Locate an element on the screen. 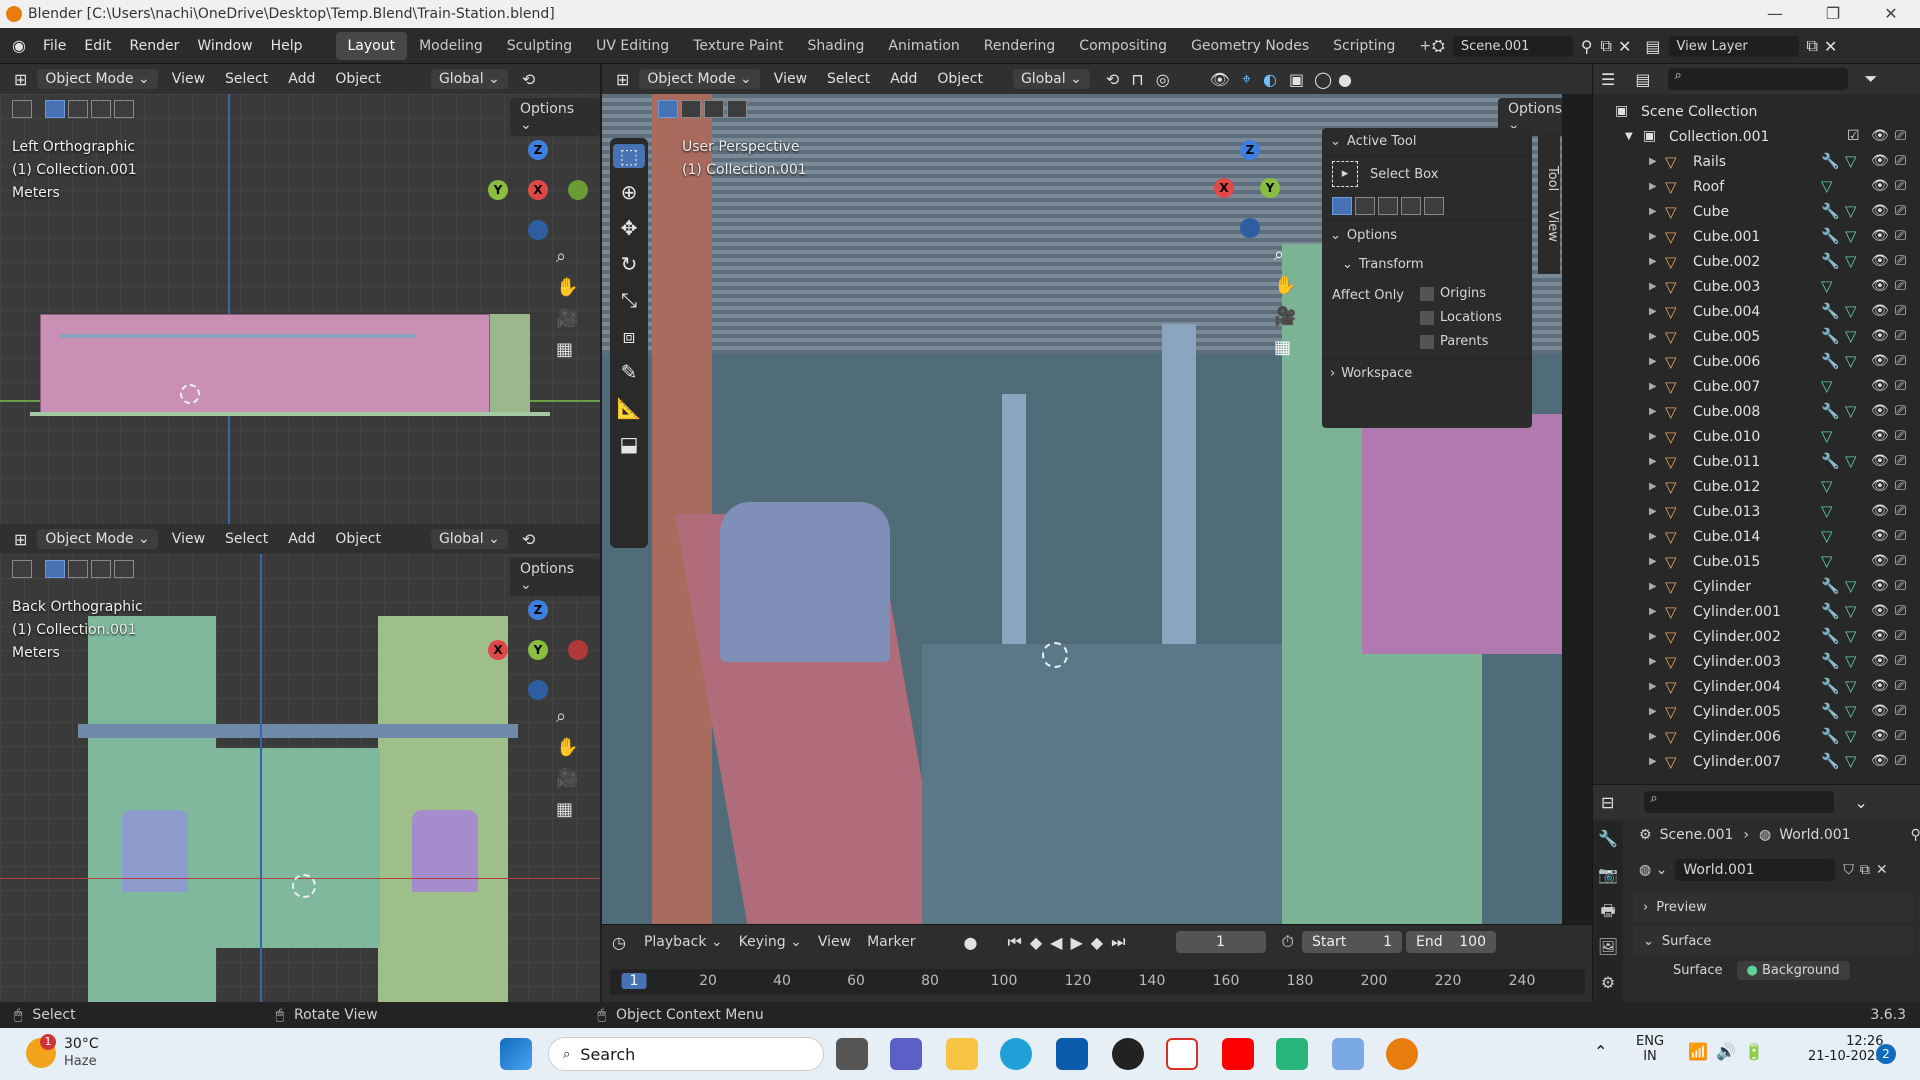  gizmo-x: X is located at coordinates (538, 190).